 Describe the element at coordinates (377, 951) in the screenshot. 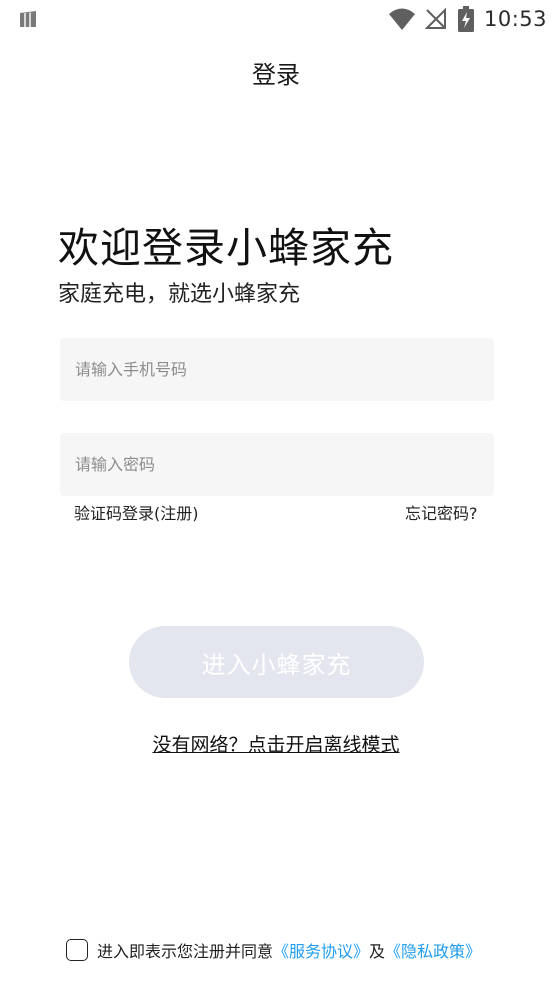

I see `agreement-and-text: 及` at that location.